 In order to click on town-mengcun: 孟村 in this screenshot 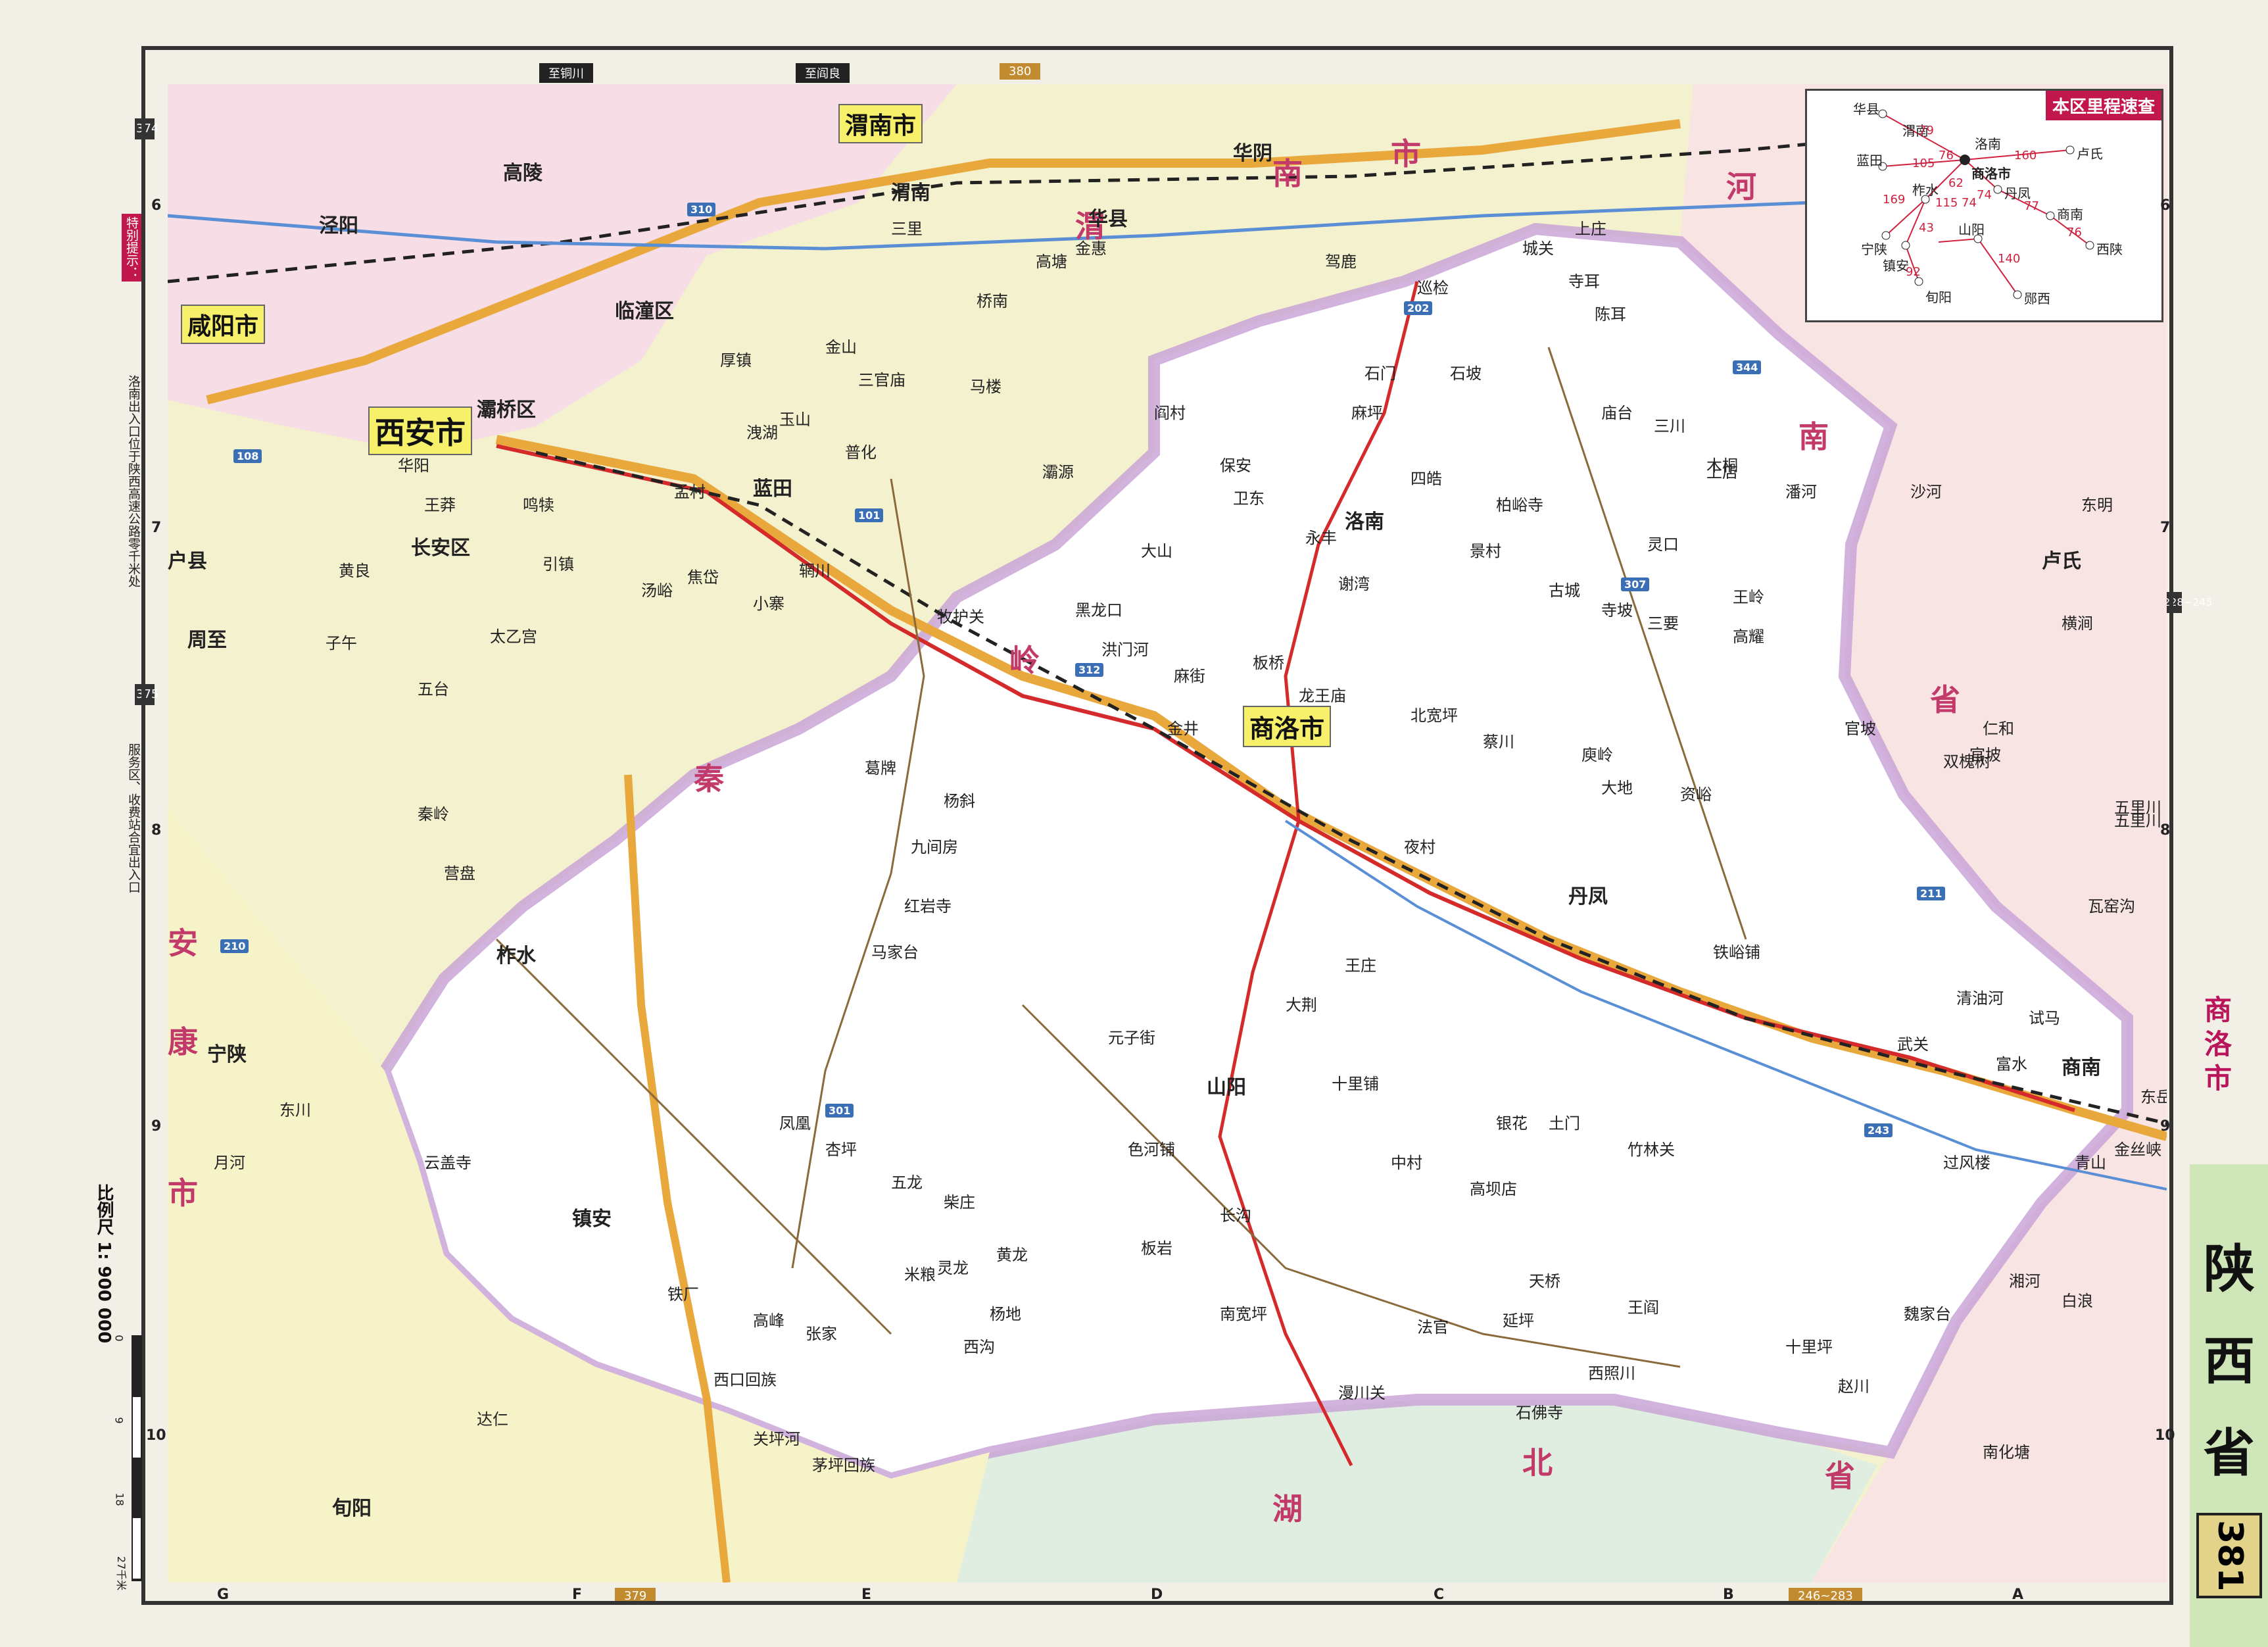, I will do `click(690, 490)`.